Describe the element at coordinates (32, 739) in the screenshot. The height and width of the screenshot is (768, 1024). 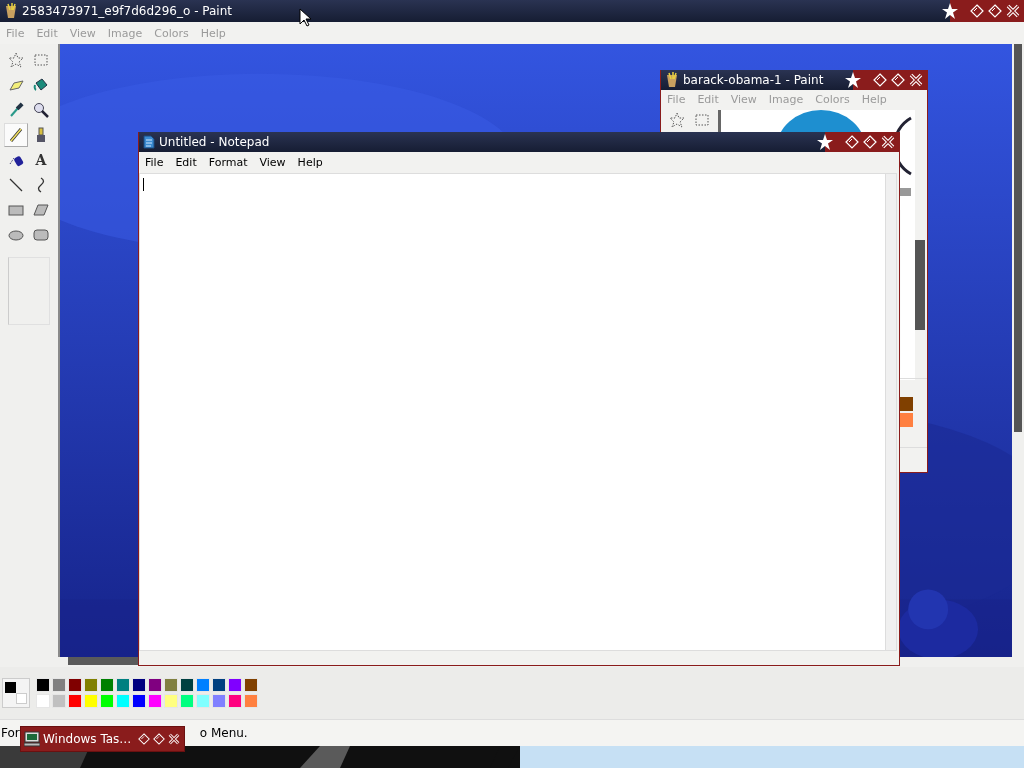
I see `computer-icon` at that location.